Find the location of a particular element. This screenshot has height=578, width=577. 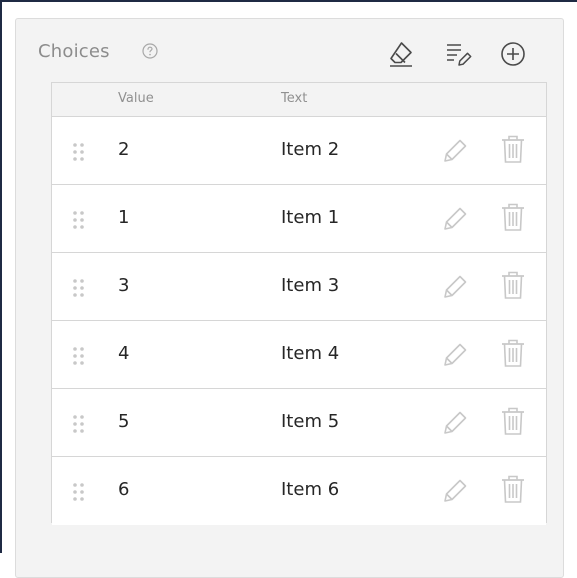

choice-value: 1 is located at coordinates (123, 217).